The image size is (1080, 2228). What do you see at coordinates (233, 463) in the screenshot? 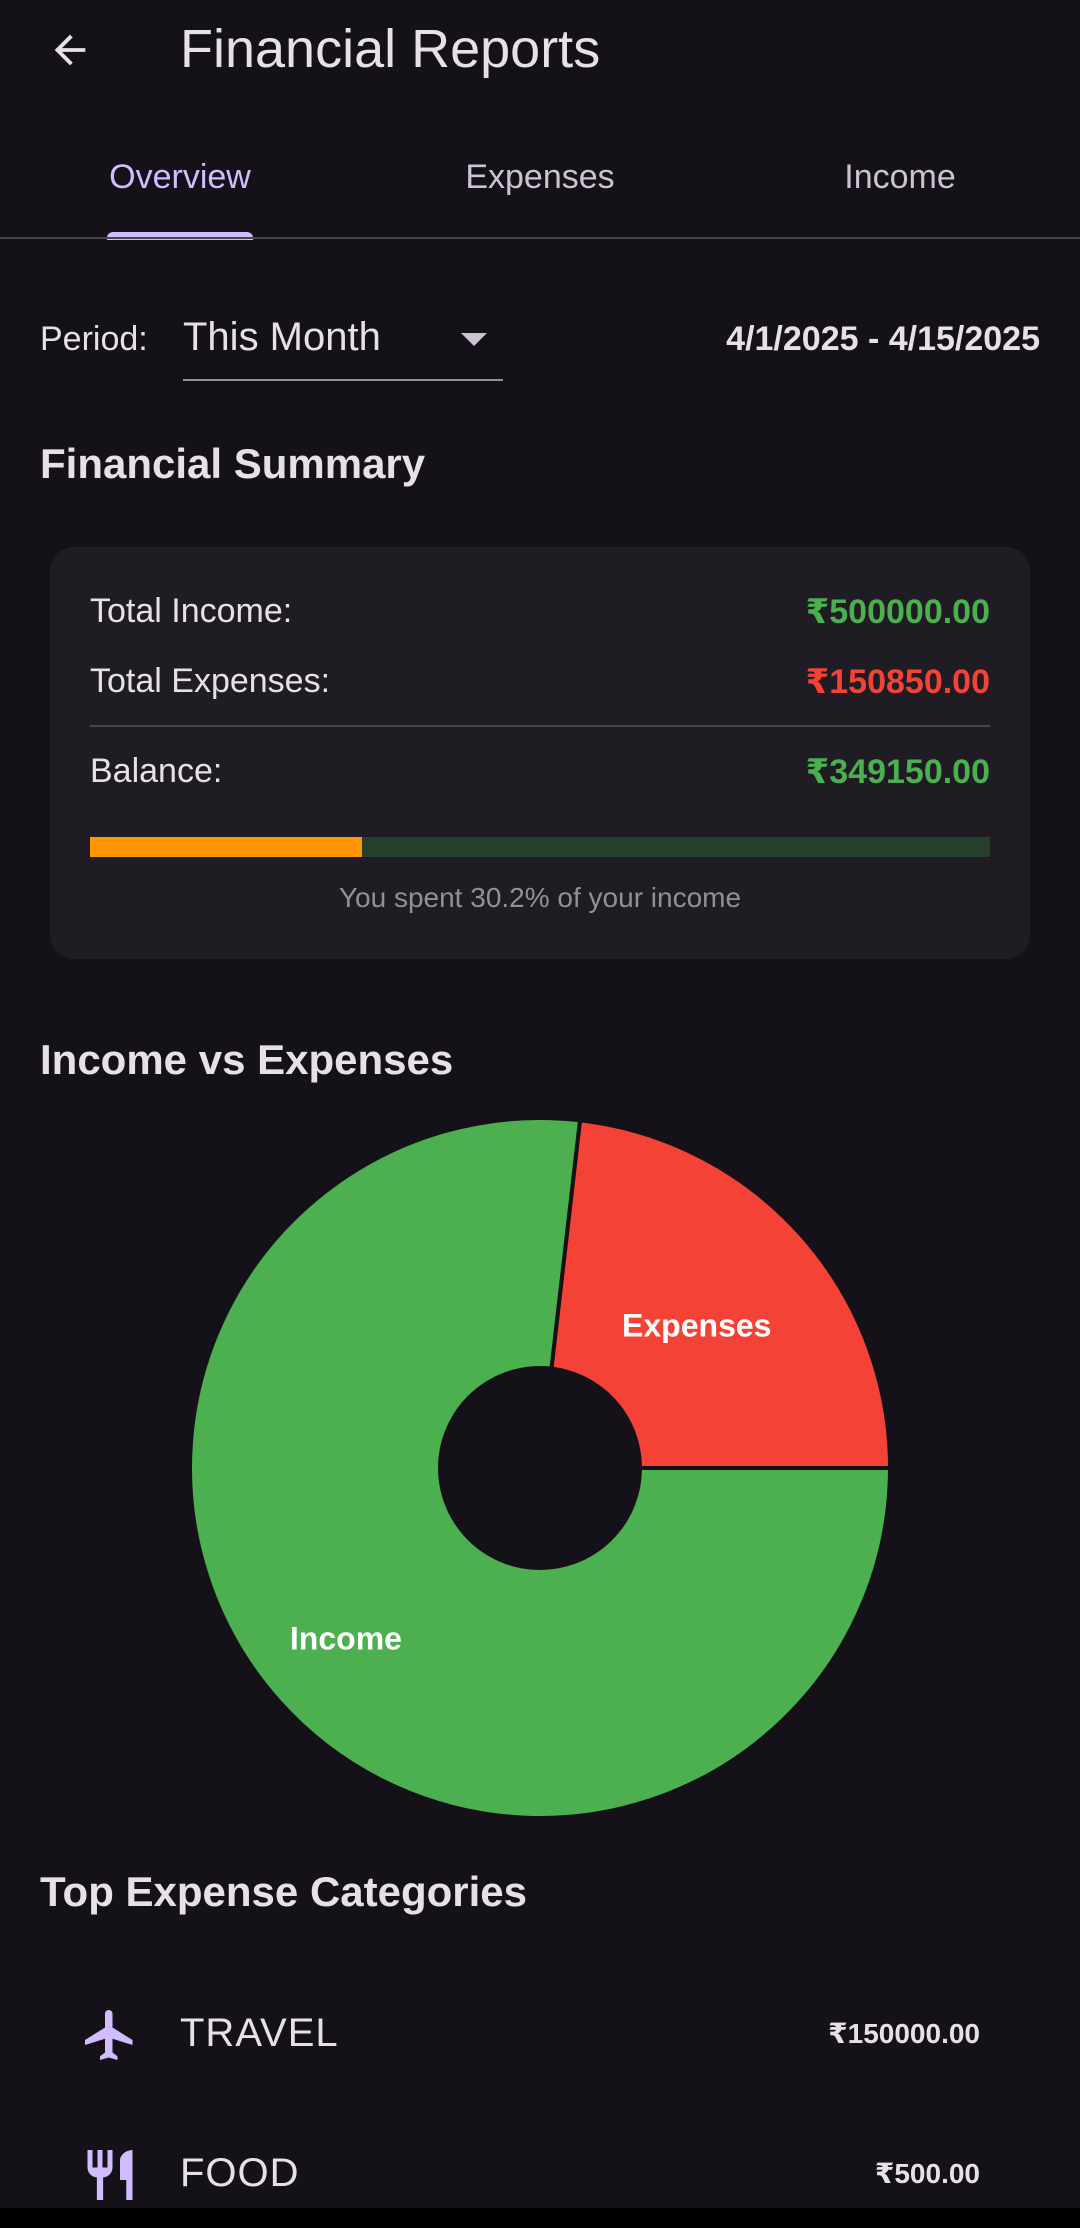
I see `summary-title: Financial Summary` at bounding box center [233, 463].